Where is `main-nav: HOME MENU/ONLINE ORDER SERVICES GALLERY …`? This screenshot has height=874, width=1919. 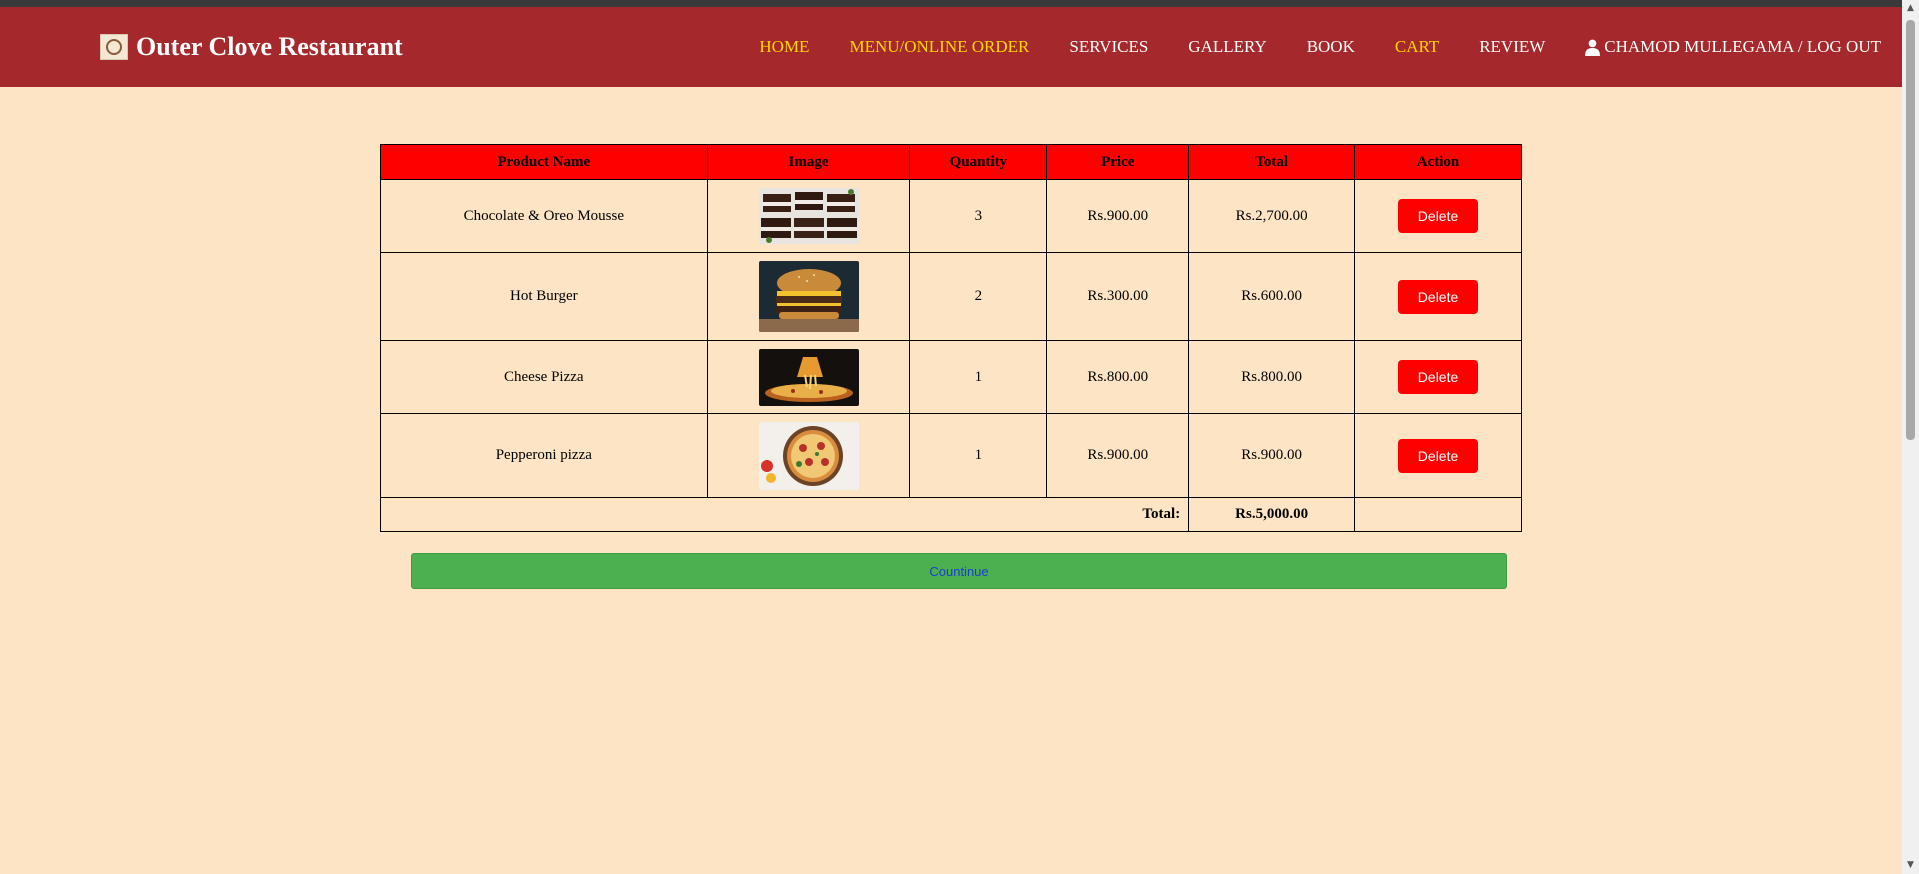
main-nav: HOME MENU/ONLINE ORDER SERVICES GALLERY … is located at coordinates (1300, 47).